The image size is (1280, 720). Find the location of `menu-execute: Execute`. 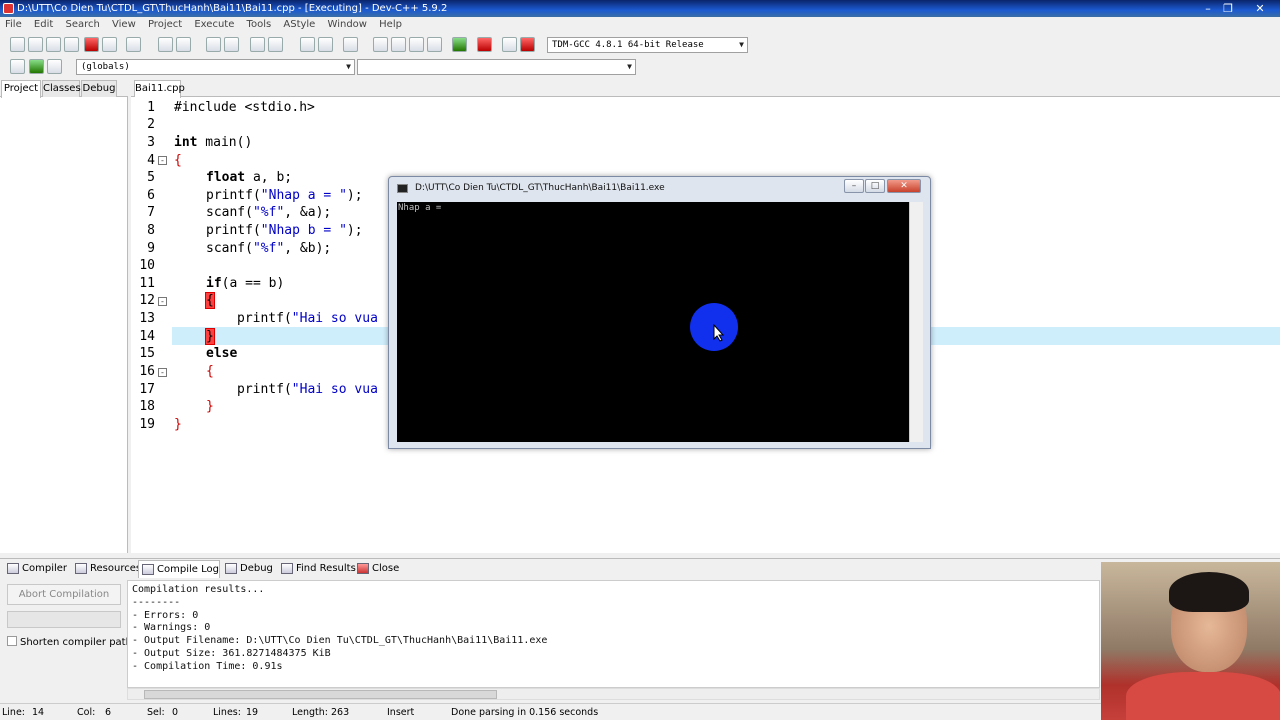

menu-execute: Execute is located at coordinates (214, 25).